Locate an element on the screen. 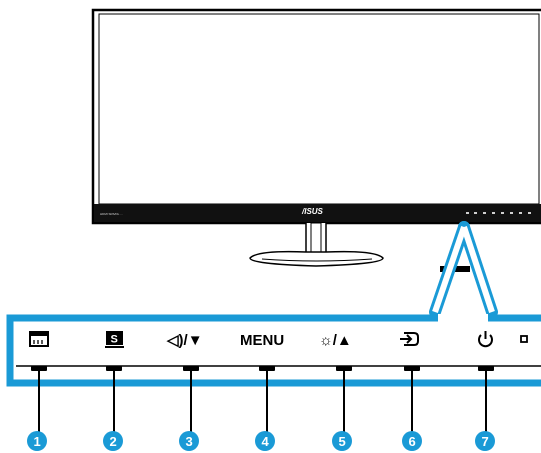  callout-4: 4 is located at coordinates (265, 441).